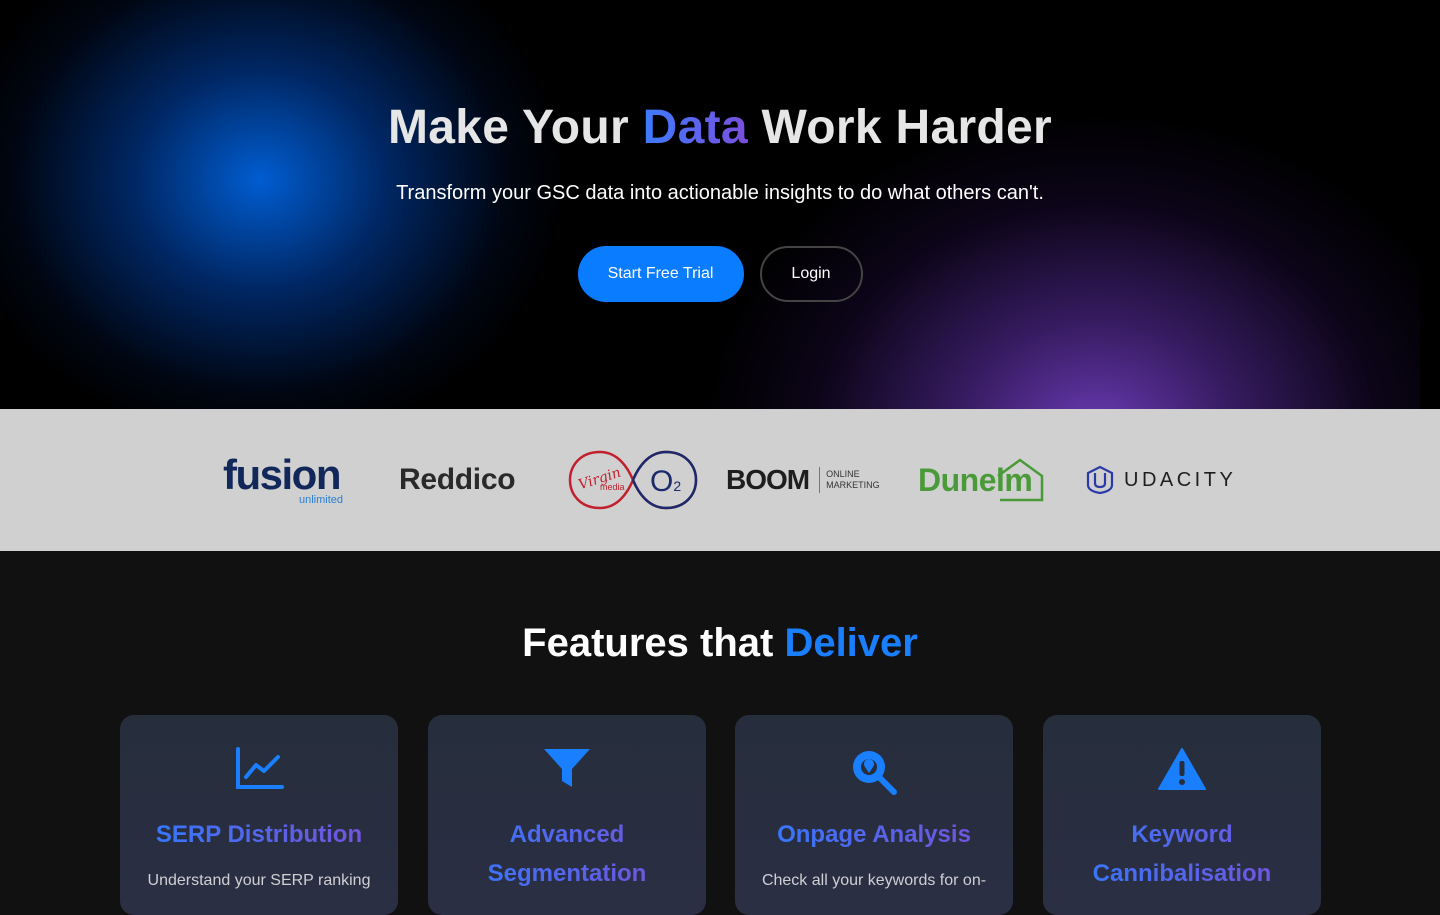  I want to click on feature-card-advanced-segmentation: Advanced Segmentation, so click(567, 815).